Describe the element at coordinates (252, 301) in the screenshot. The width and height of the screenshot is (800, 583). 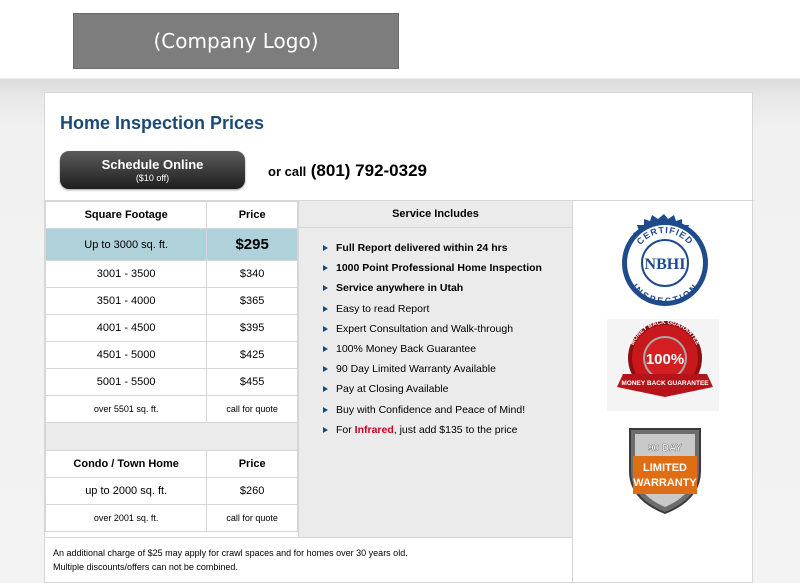
I see `price-cell: $365` at that location.